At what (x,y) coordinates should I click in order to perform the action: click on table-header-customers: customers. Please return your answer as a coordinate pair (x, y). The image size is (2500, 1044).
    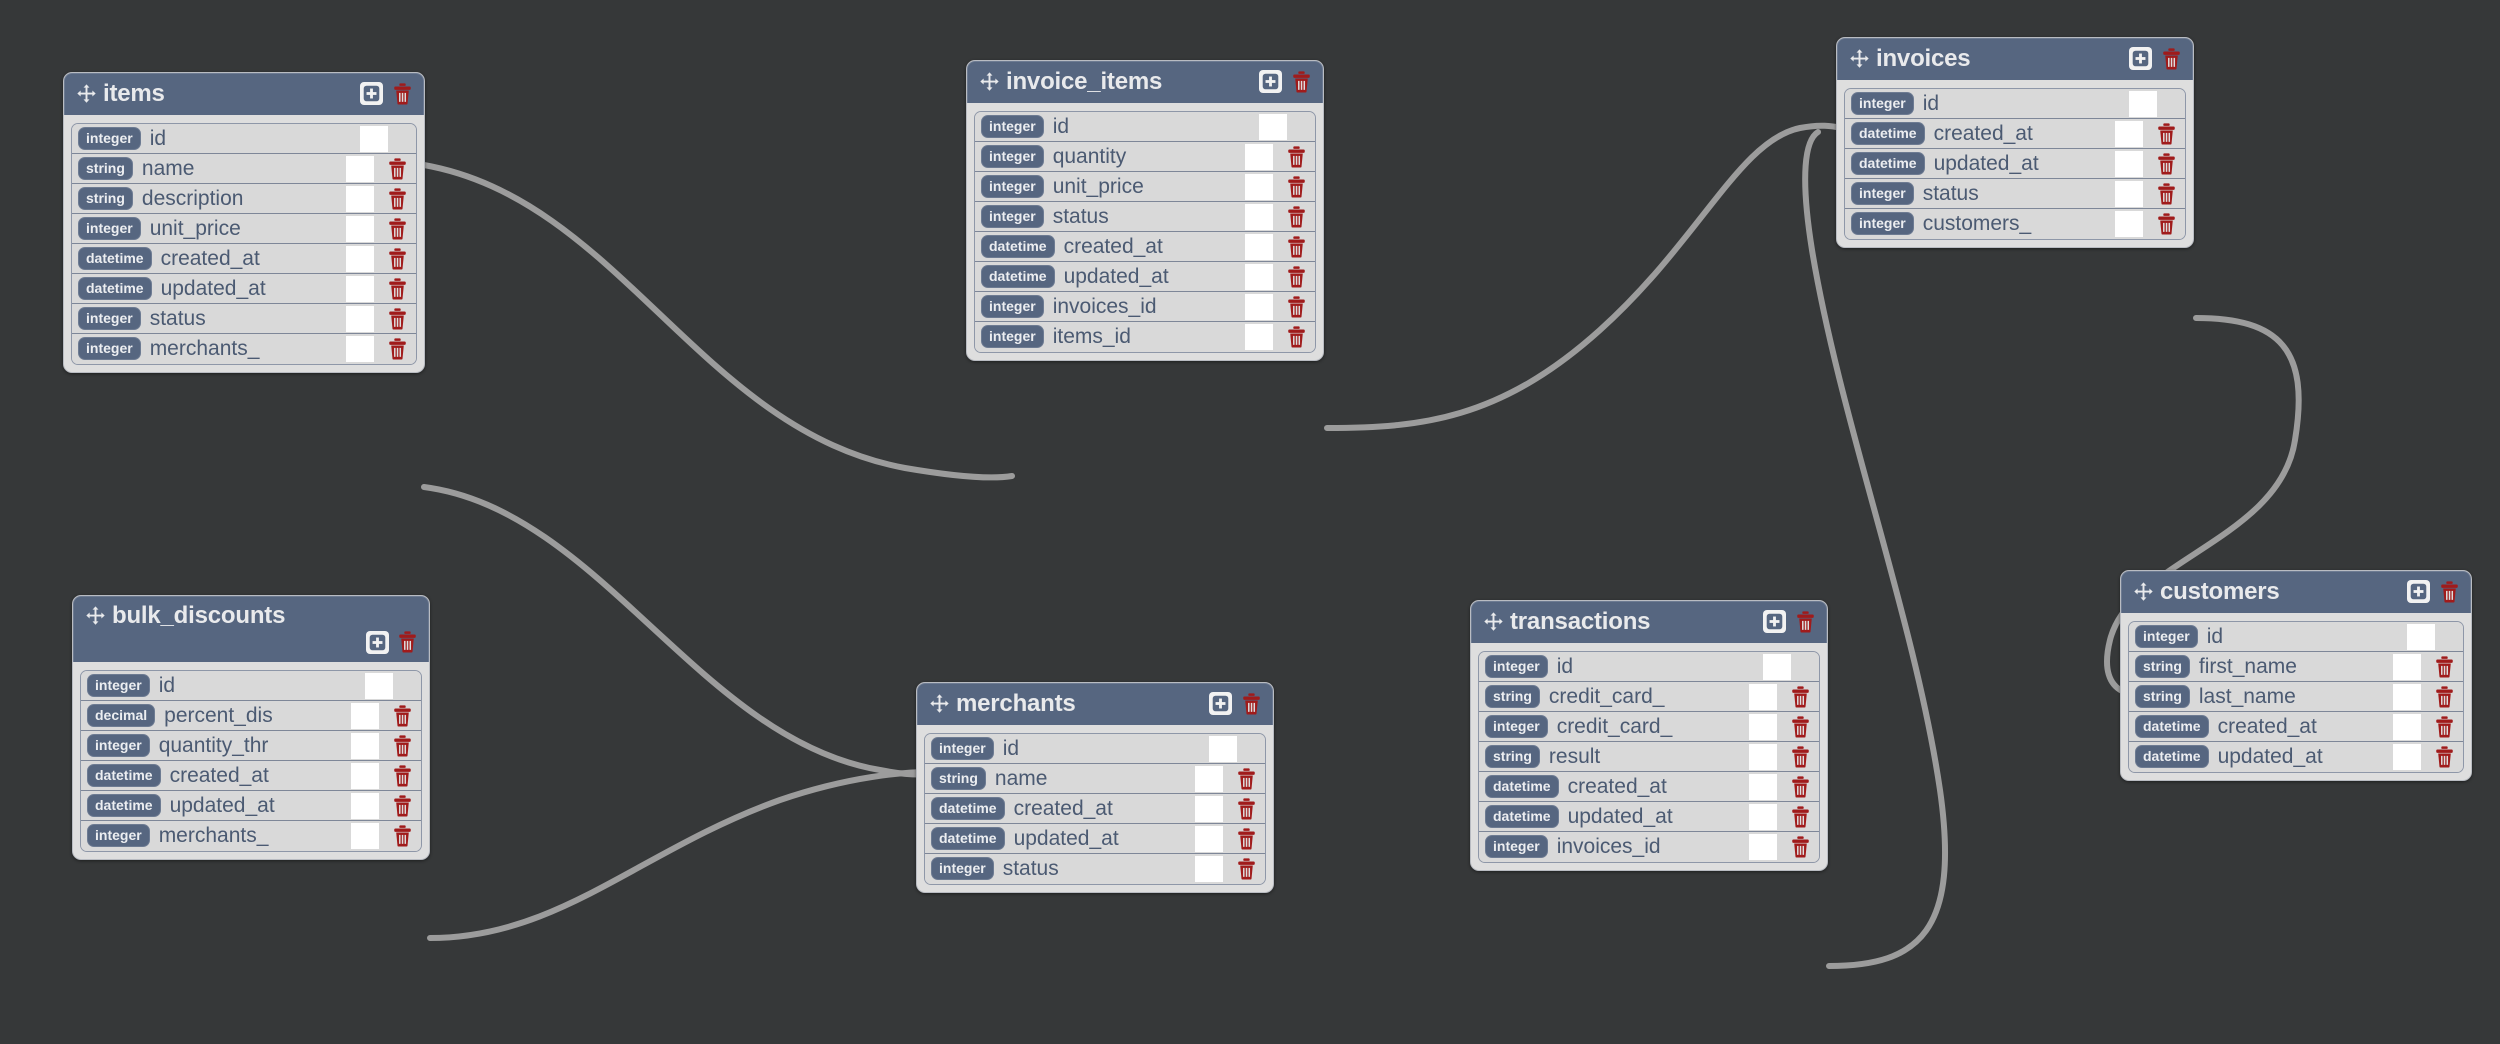
    Looking at the image, I should click on (2296, 592).